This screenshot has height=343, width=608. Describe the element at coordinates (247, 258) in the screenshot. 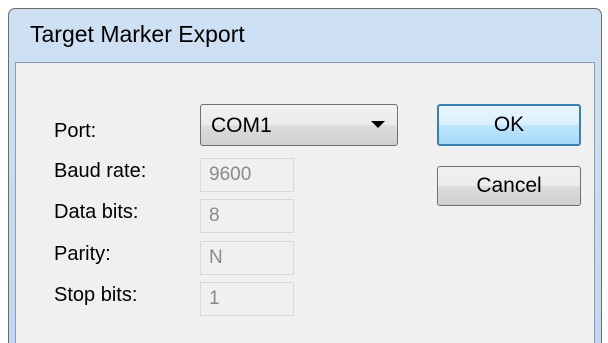

I see `parity-field: N` at that location.